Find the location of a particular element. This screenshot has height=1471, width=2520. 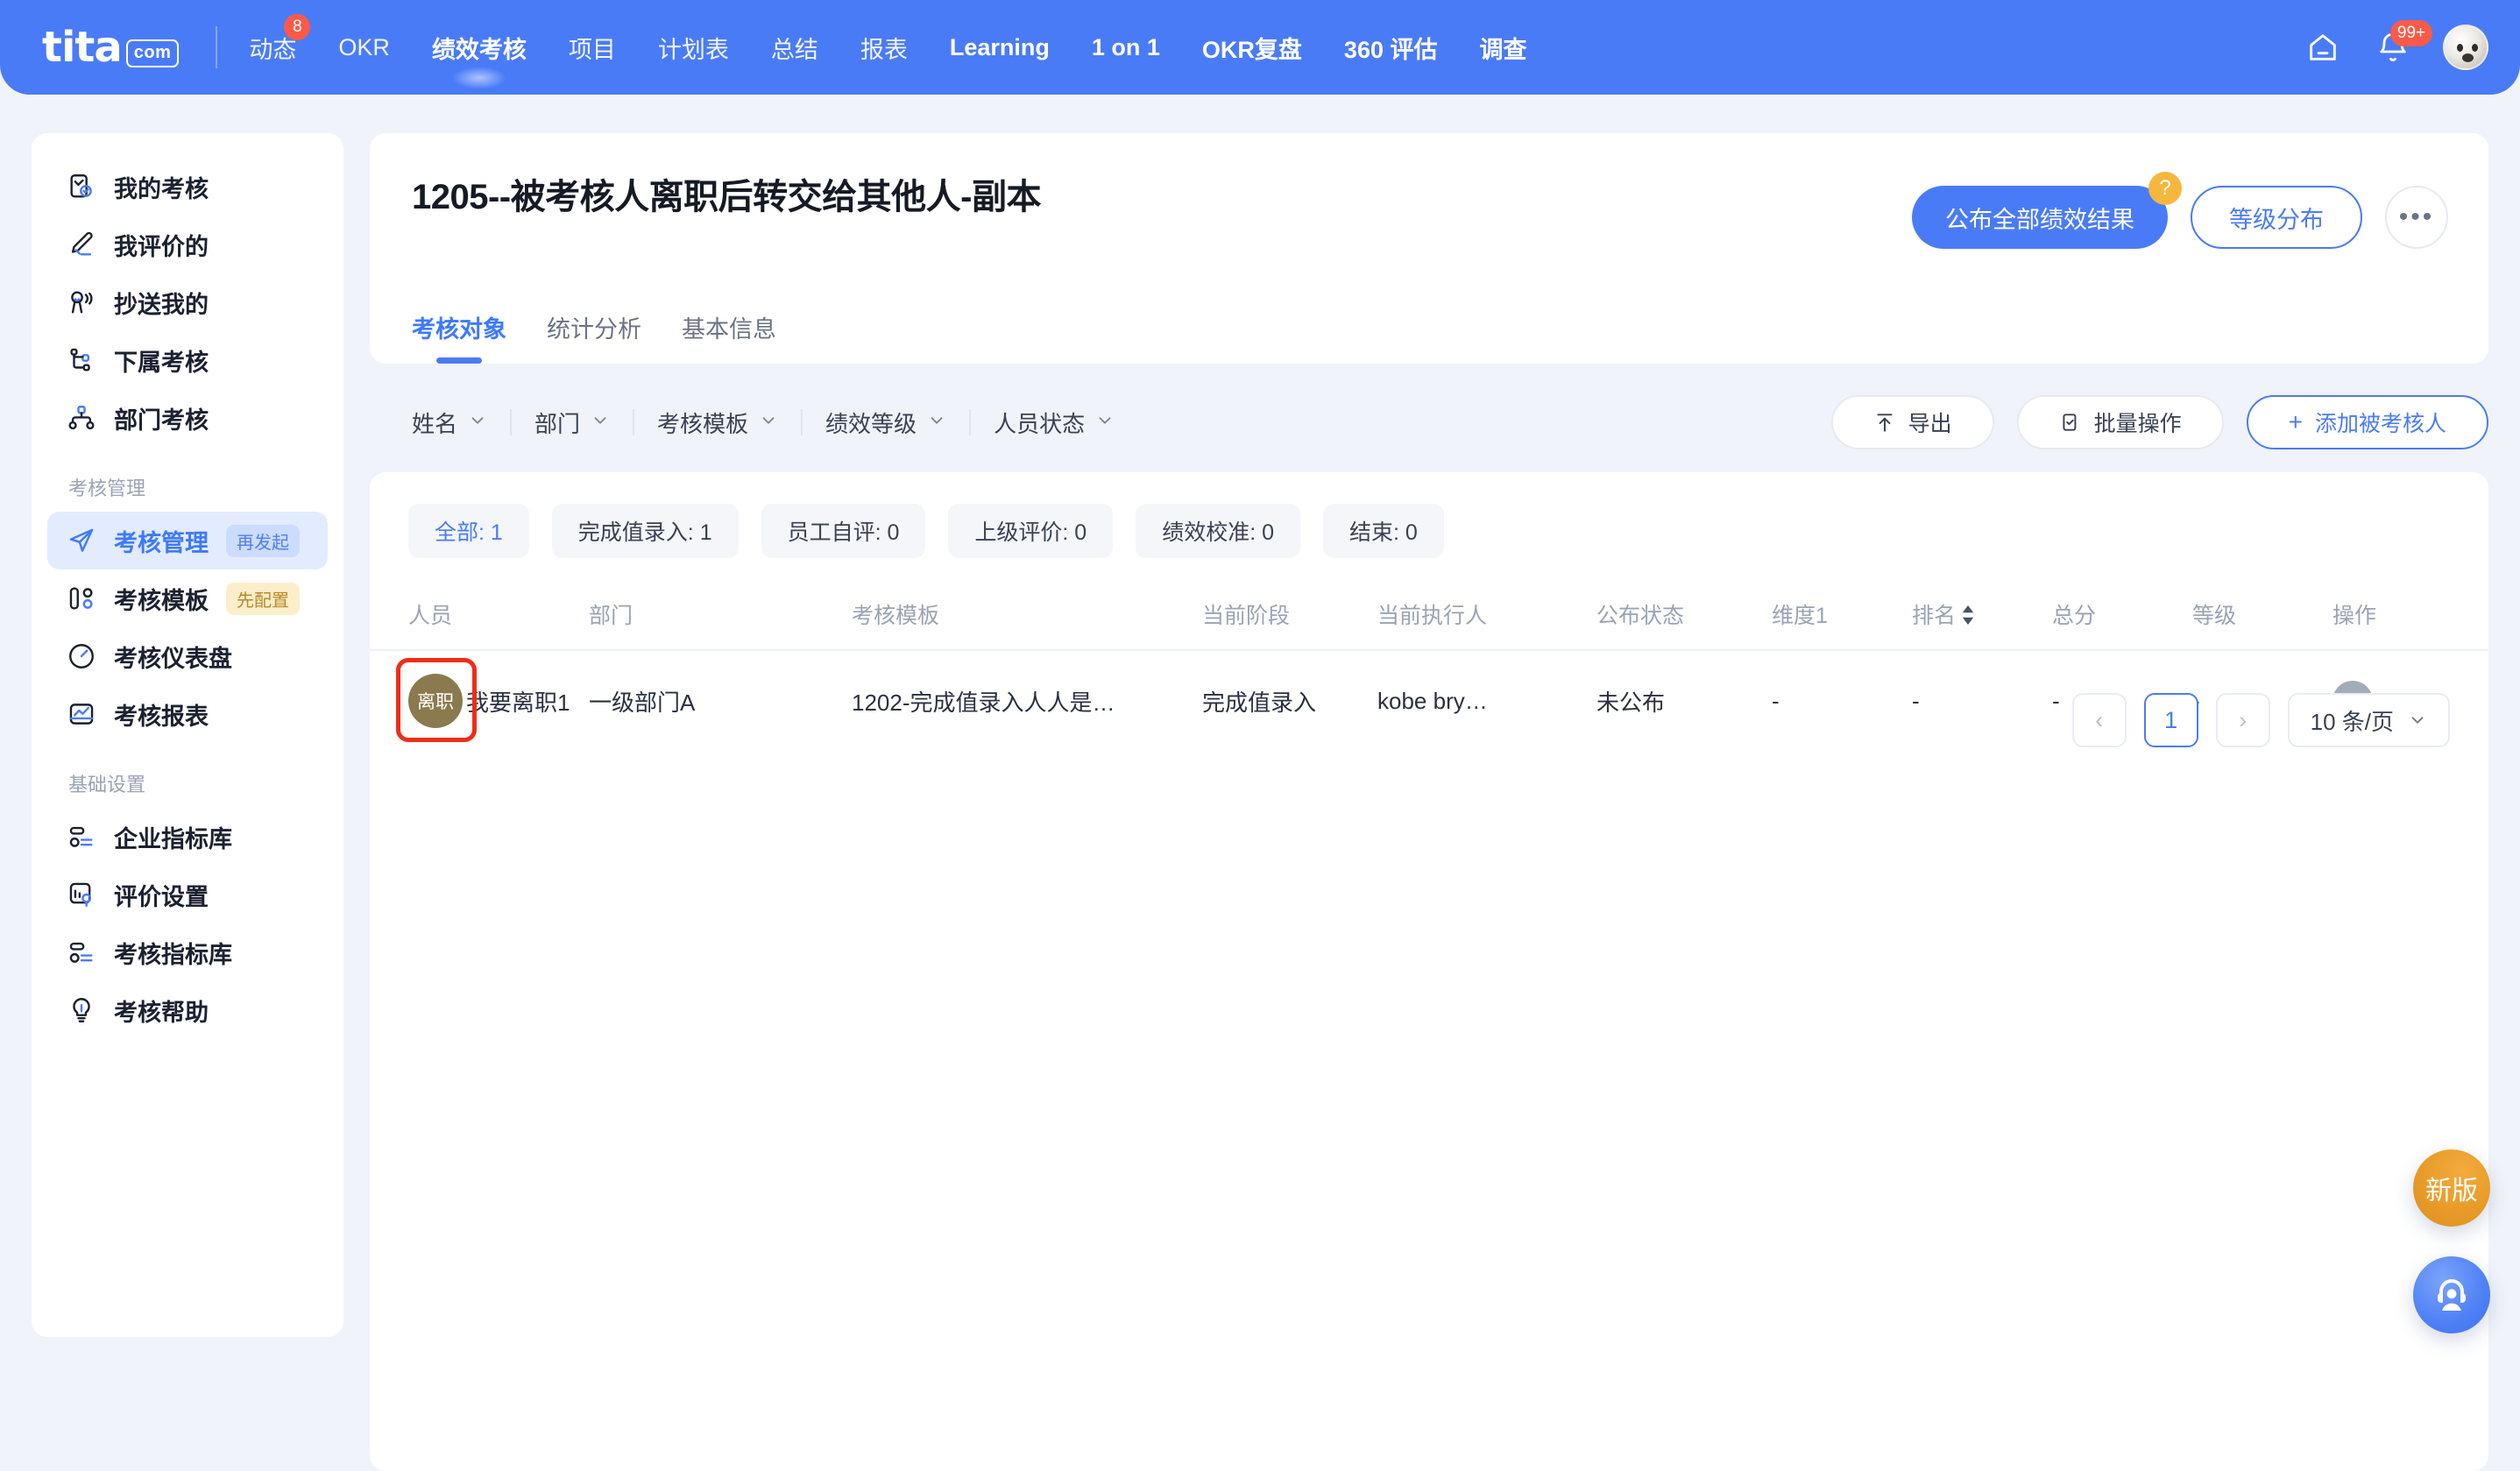

nav-item-8: Learning is located at coordinates (1000, 48).